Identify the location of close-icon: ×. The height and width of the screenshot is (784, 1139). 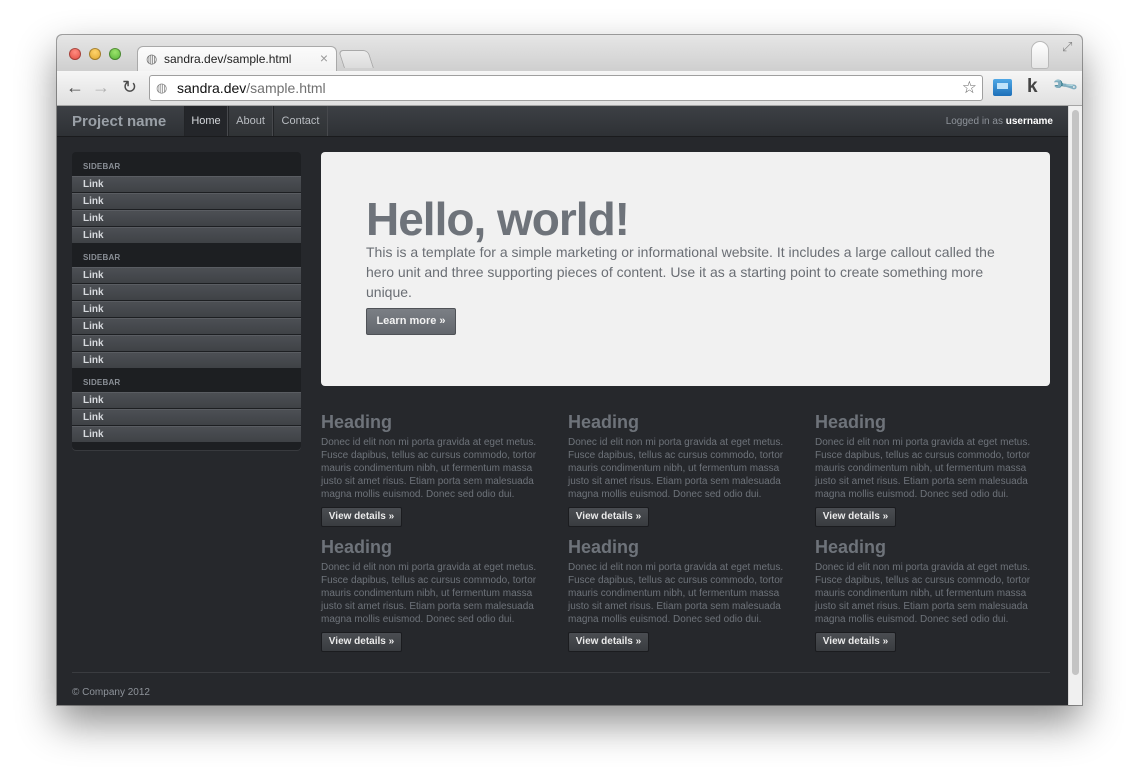
(324, 58).